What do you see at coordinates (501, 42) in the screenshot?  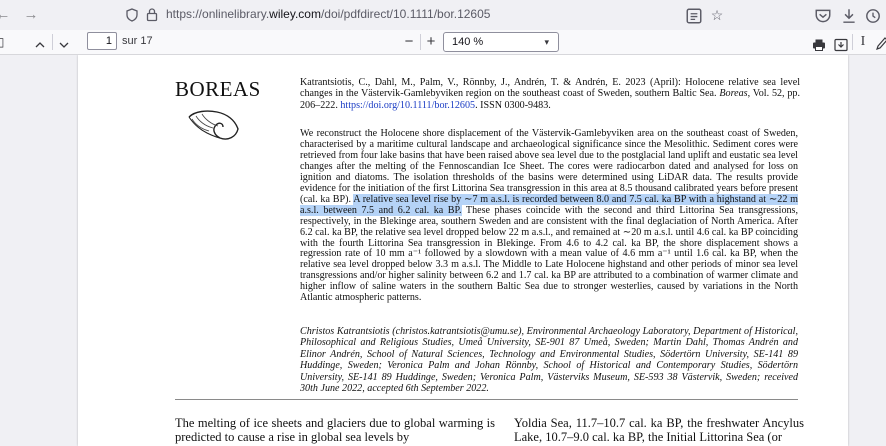 I see `zoom-select: 140 % ▾` at bounding box center [501, 42].